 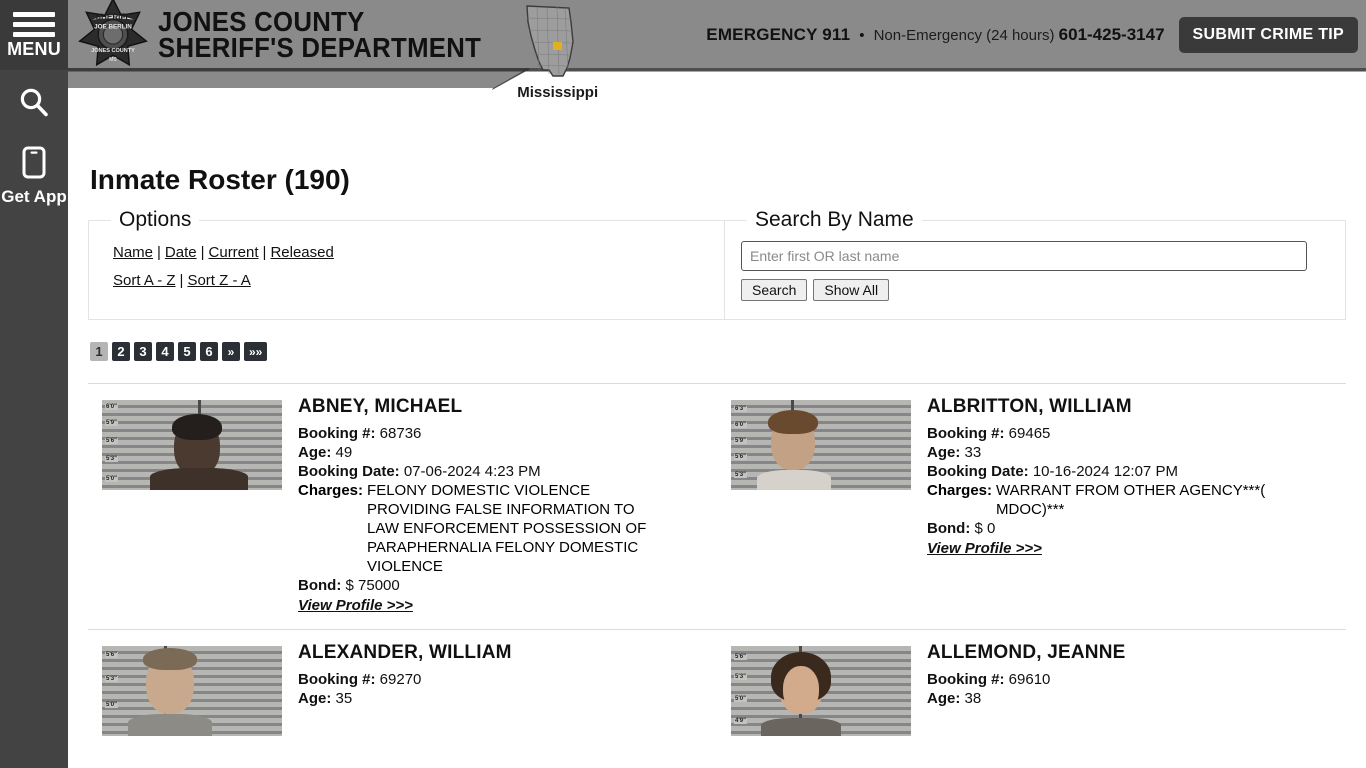 I want to click on emergency-number: EMERGENCY 911, so click(x=778, y=34).